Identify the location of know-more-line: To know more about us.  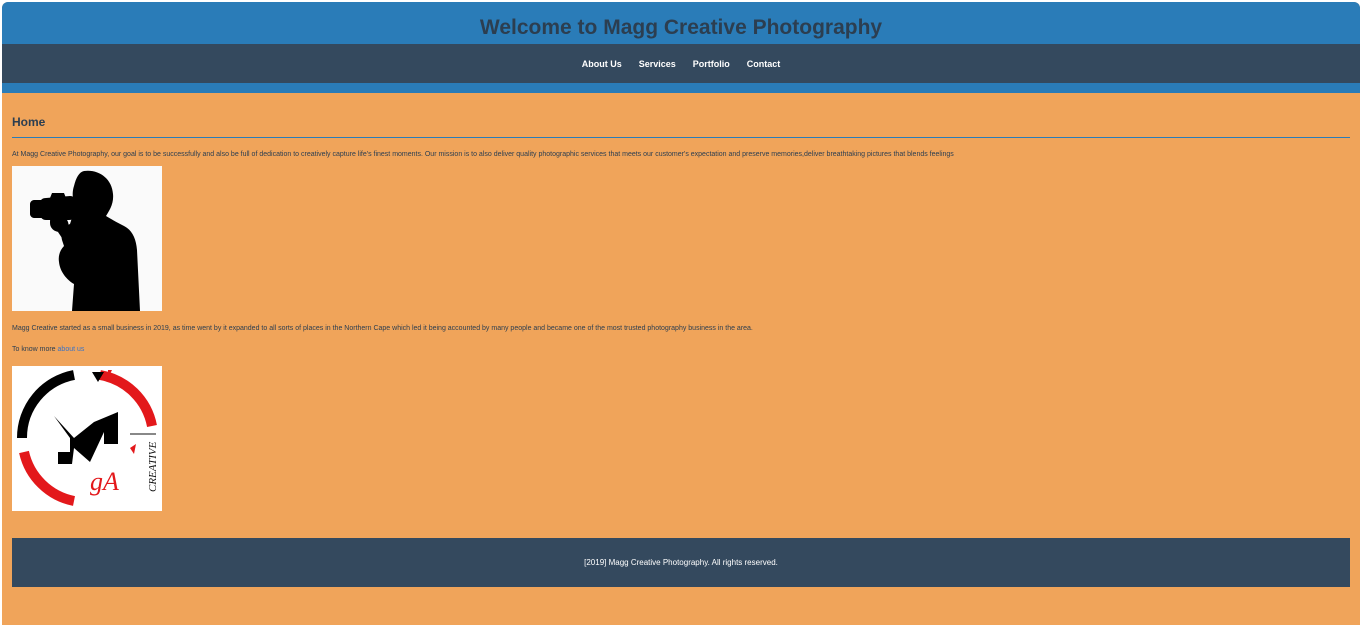
(681, 343).